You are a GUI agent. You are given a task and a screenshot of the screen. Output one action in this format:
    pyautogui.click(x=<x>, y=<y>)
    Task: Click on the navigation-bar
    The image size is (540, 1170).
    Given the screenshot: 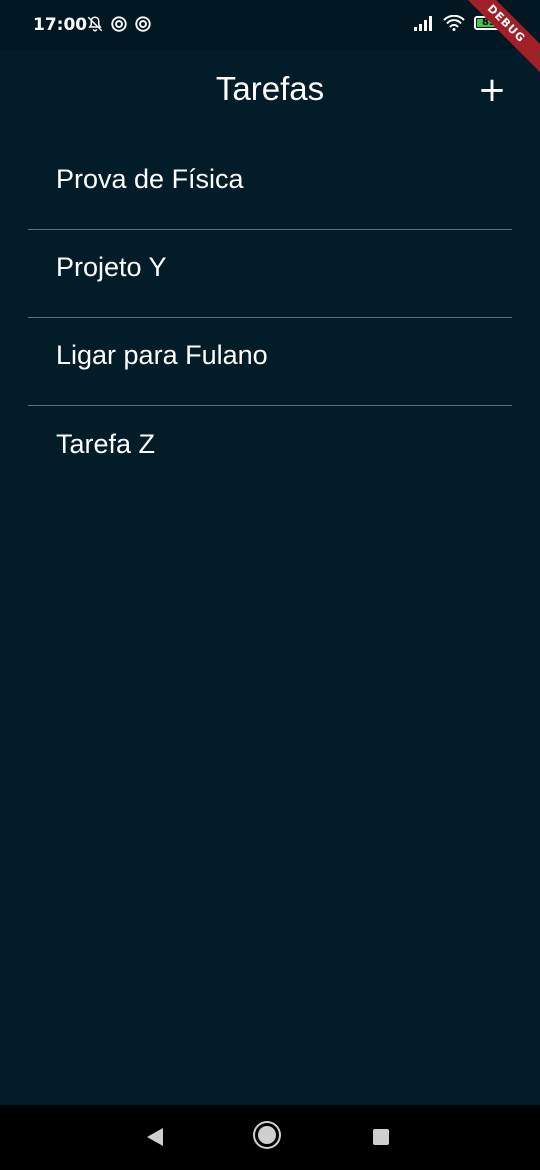 What is the action you would take?
    pyautogui.click(x=270, y=1137)
    